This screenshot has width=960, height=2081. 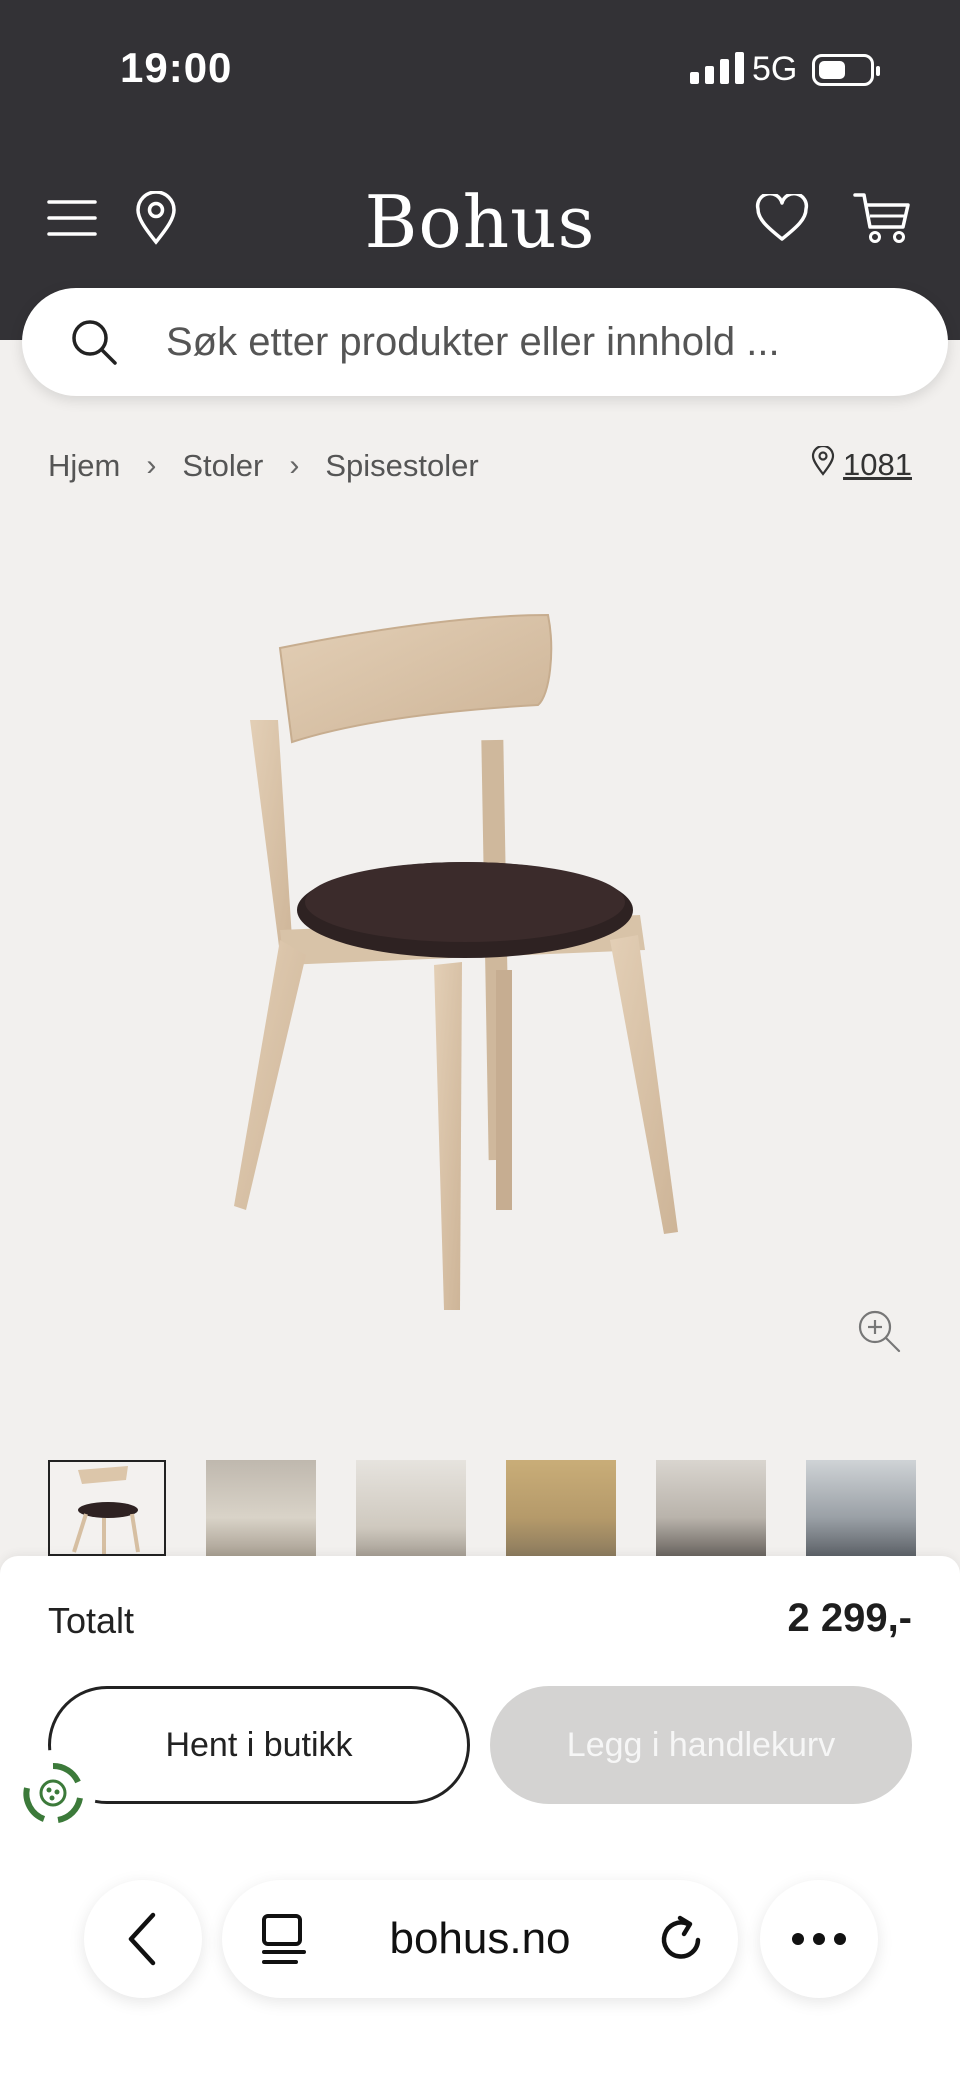 What do you see at coordinates (53, 1793) in the screenshot?
I see `recycle-badge-icon` at bounding box center [53, 1793].